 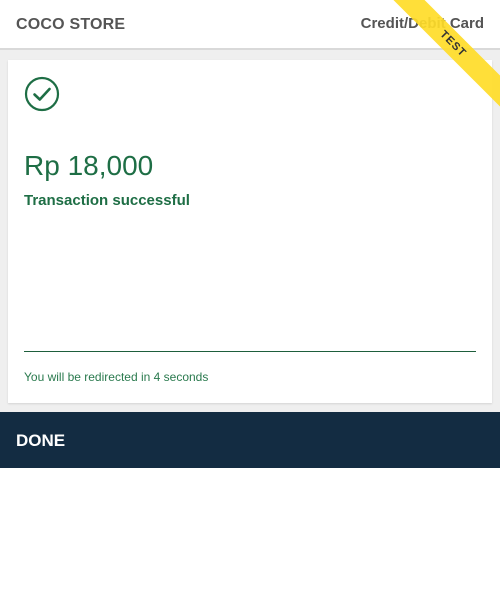 What do you see at coordinates (250, 351) in the screenshot?
I see `divider` at bounding box center [250, 351].